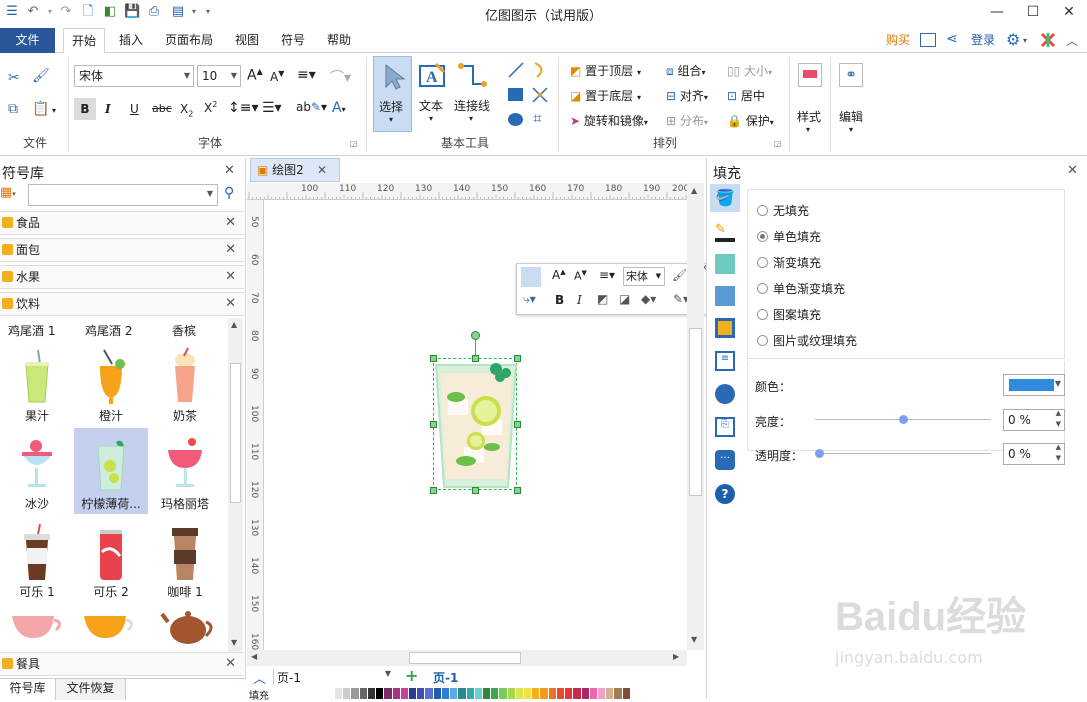 This screenshot has height=702, width=1087. Describe the element at coordinates (607, 275) in the screenshot. I see `float-align-icon: ≡▾` at that location.